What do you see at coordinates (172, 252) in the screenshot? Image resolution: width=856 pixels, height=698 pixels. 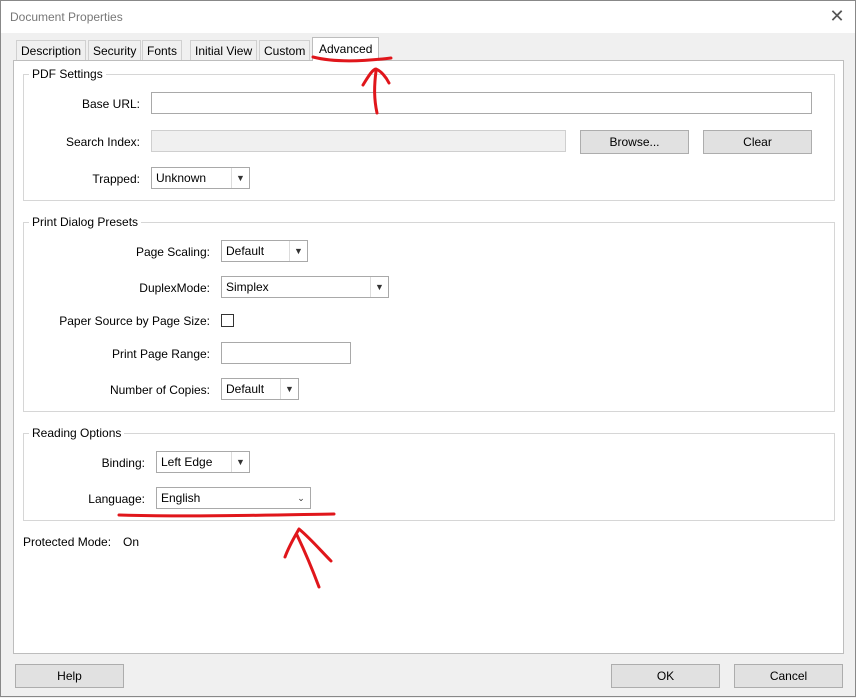 I see `page-scaling-label: Page Scaling:` at bounding box center [172, 252].